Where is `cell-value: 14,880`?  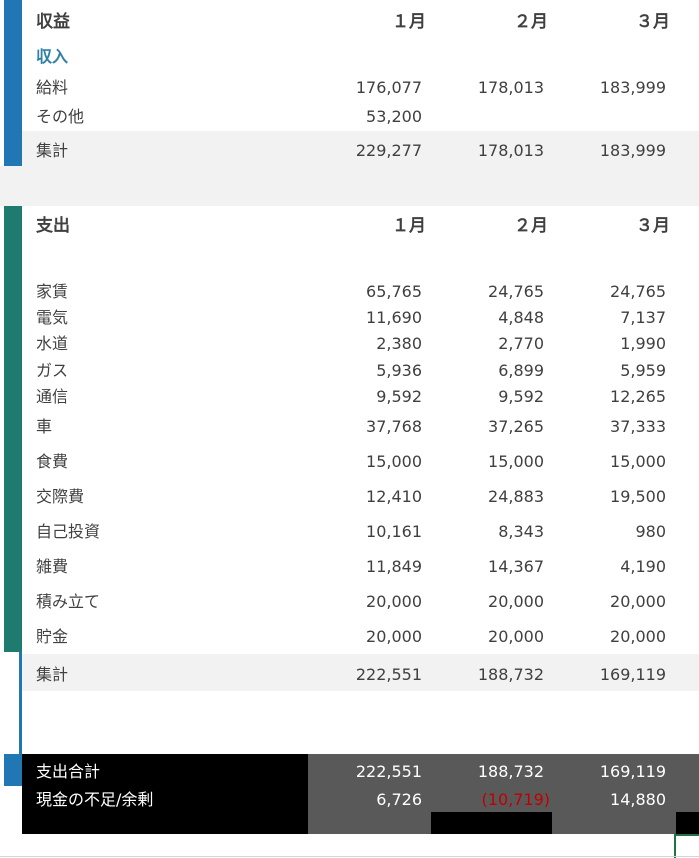 cell-value: 14,880 is located at coordinates (611, 800).